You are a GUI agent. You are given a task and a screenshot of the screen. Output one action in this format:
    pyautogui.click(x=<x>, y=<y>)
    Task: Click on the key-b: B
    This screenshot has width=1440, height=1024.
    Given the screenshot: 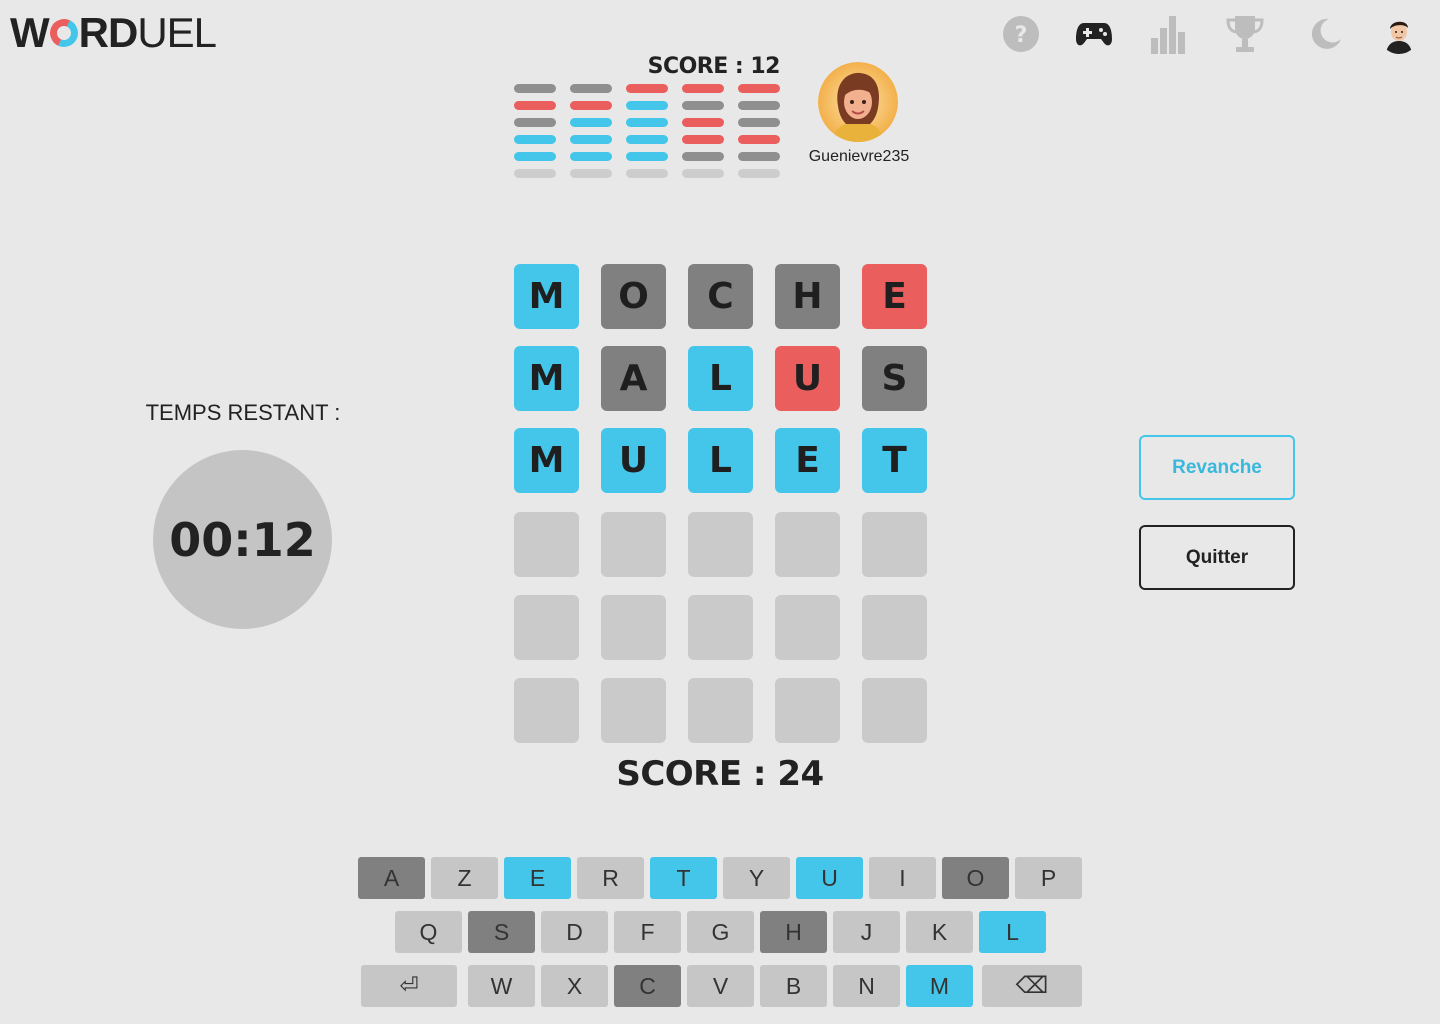 What is the action you would take?
    pyautogui.click(x=793, y=986)
    